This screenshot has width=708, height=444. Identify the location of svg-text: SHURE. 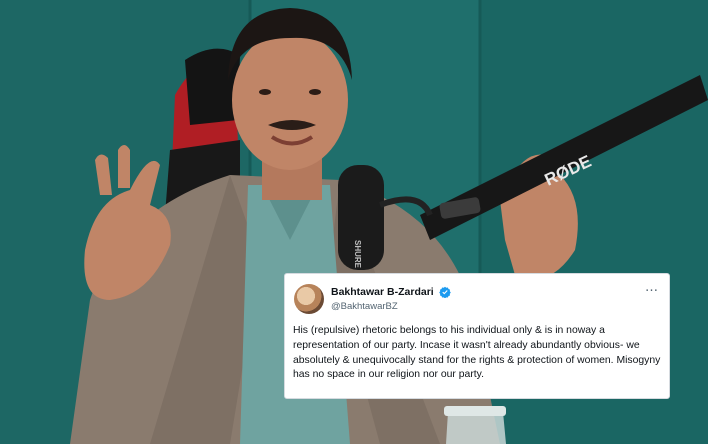
(357, 254).